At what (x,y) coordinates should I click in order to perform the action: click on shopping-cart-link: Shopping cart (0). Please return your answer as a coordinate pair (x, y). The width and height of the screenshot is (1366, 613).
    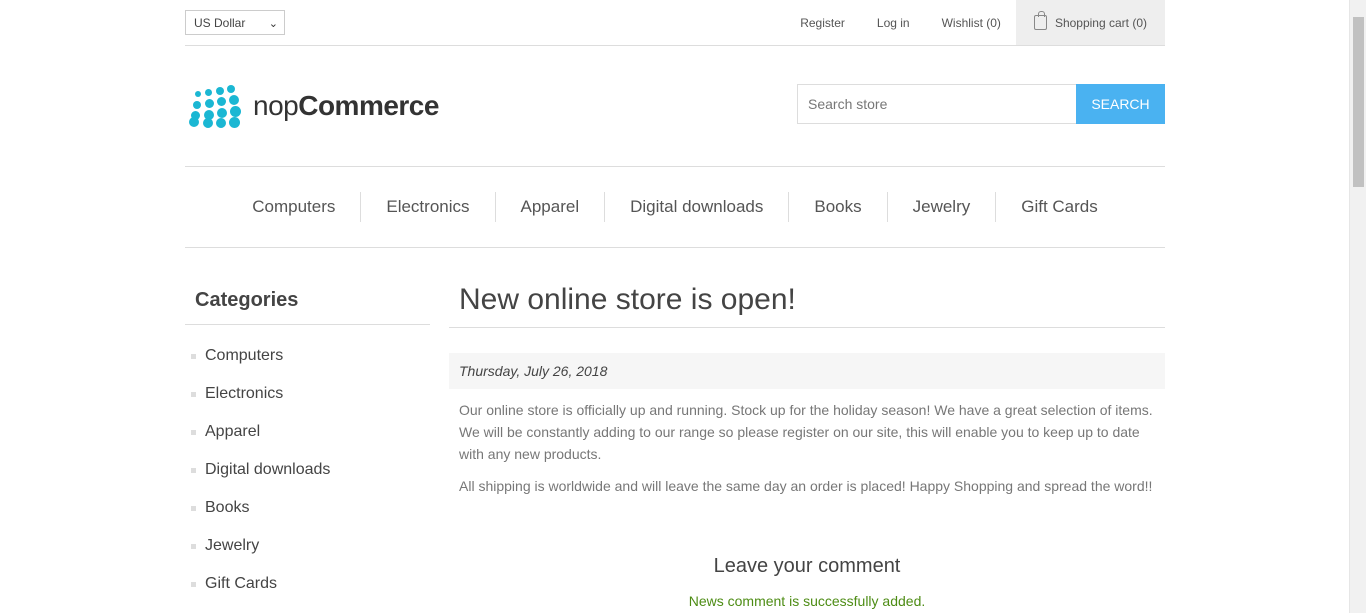
    Looking at the image, I should click on (1090, 22).